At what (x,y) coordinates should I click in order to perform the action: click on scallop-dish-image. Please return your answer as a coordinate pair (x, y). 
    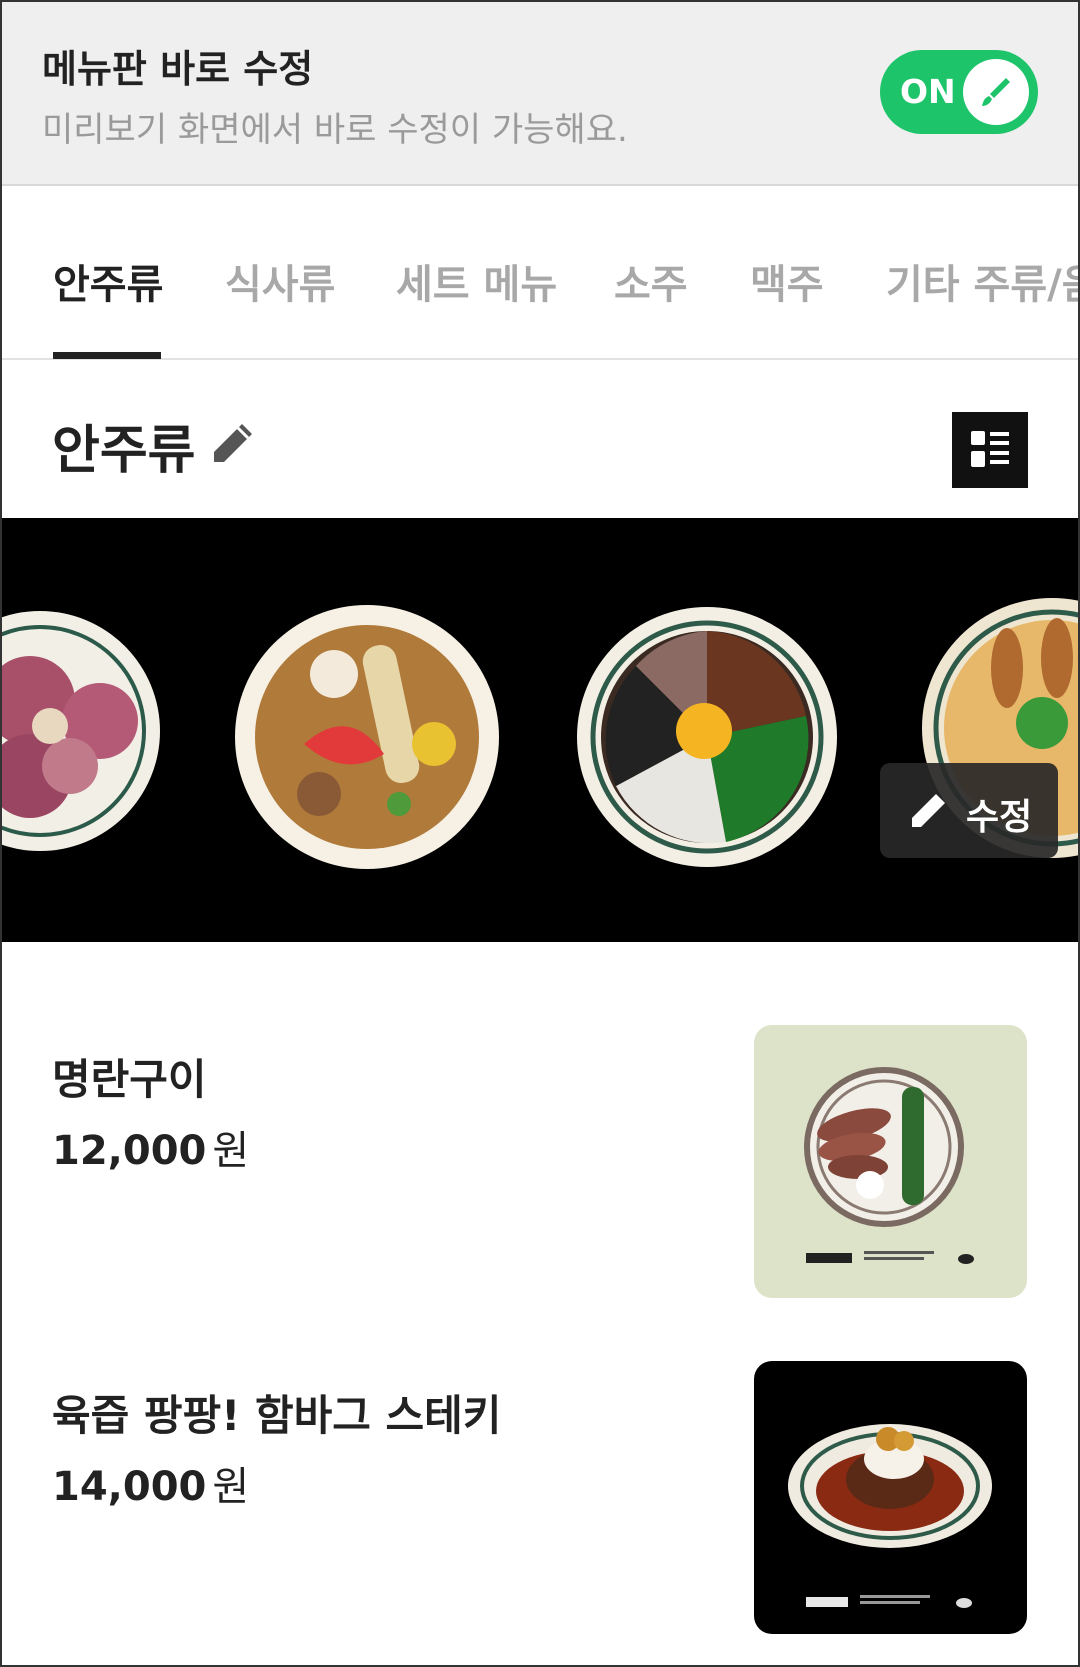
    Looking at the image, I should click on (80, 731).